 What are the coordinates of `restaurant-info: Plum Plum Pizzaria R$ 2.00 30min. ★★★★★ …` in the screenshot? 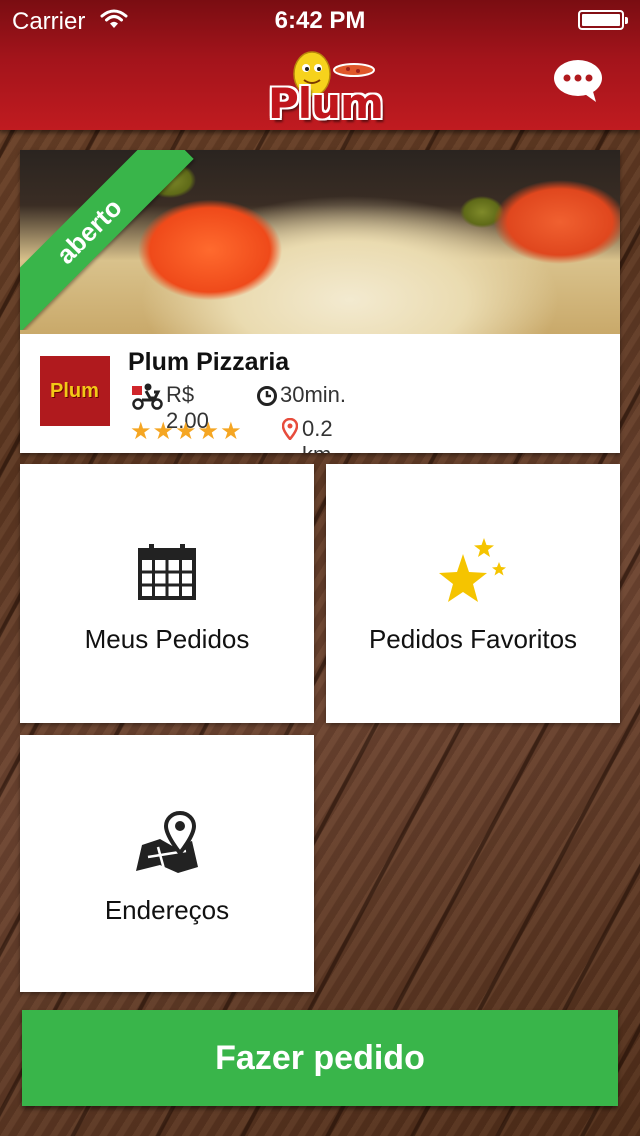 It's located at (320, 393).